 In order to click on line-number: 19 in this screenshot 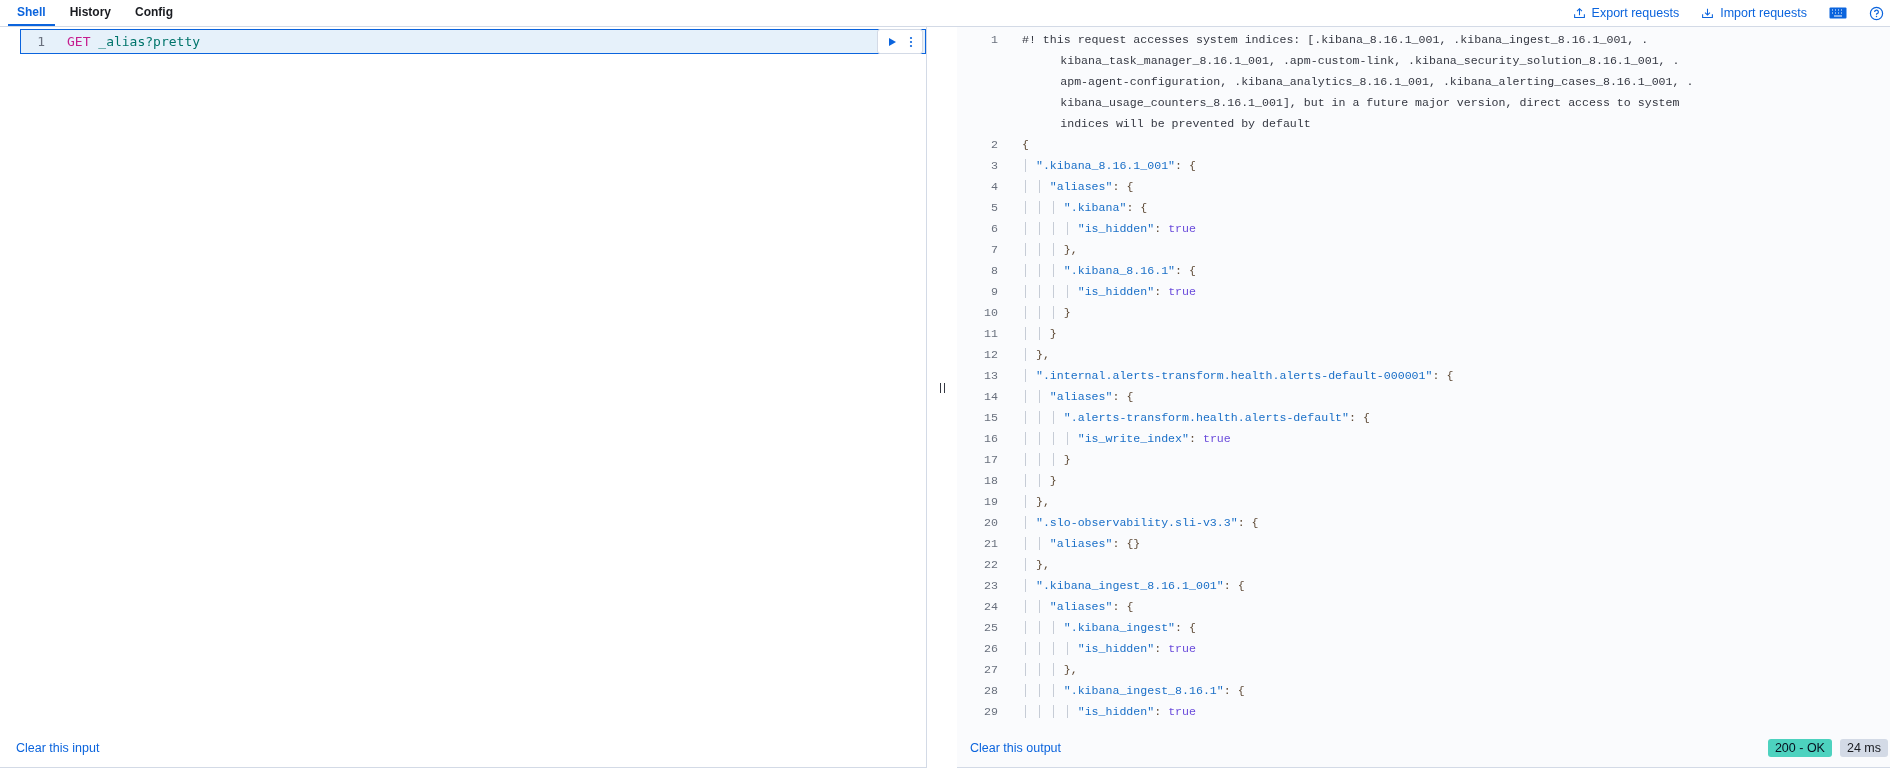, I will do `click(990, 502)`.